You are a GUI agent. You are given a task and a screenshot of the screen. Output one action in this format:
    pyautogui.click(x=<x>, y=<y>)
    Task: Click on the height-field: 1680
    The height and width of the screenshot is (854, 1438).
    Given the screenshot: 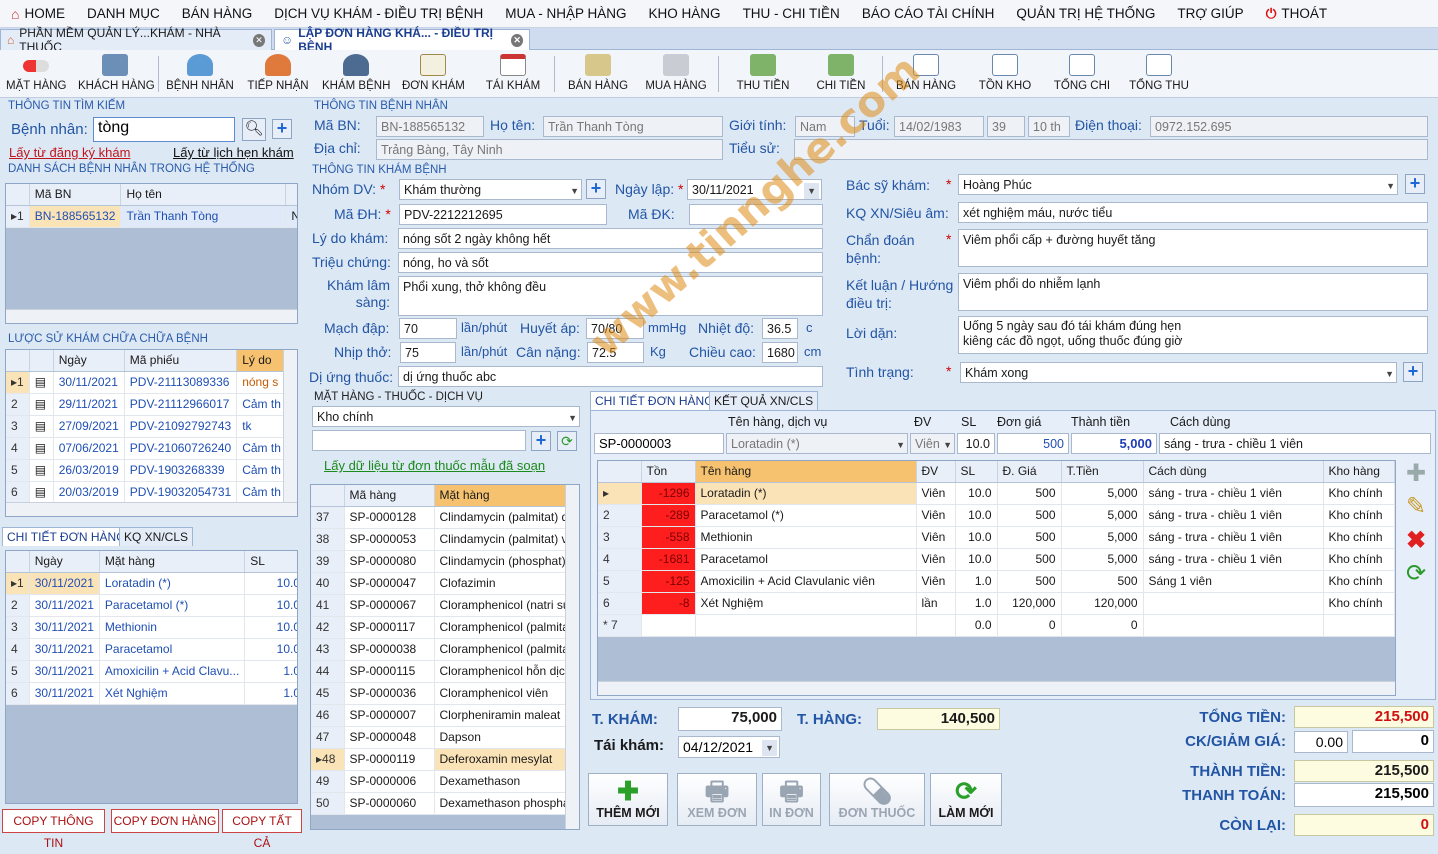 What is the action you would take?
    pyautogui.click(x=780, y=352)
    